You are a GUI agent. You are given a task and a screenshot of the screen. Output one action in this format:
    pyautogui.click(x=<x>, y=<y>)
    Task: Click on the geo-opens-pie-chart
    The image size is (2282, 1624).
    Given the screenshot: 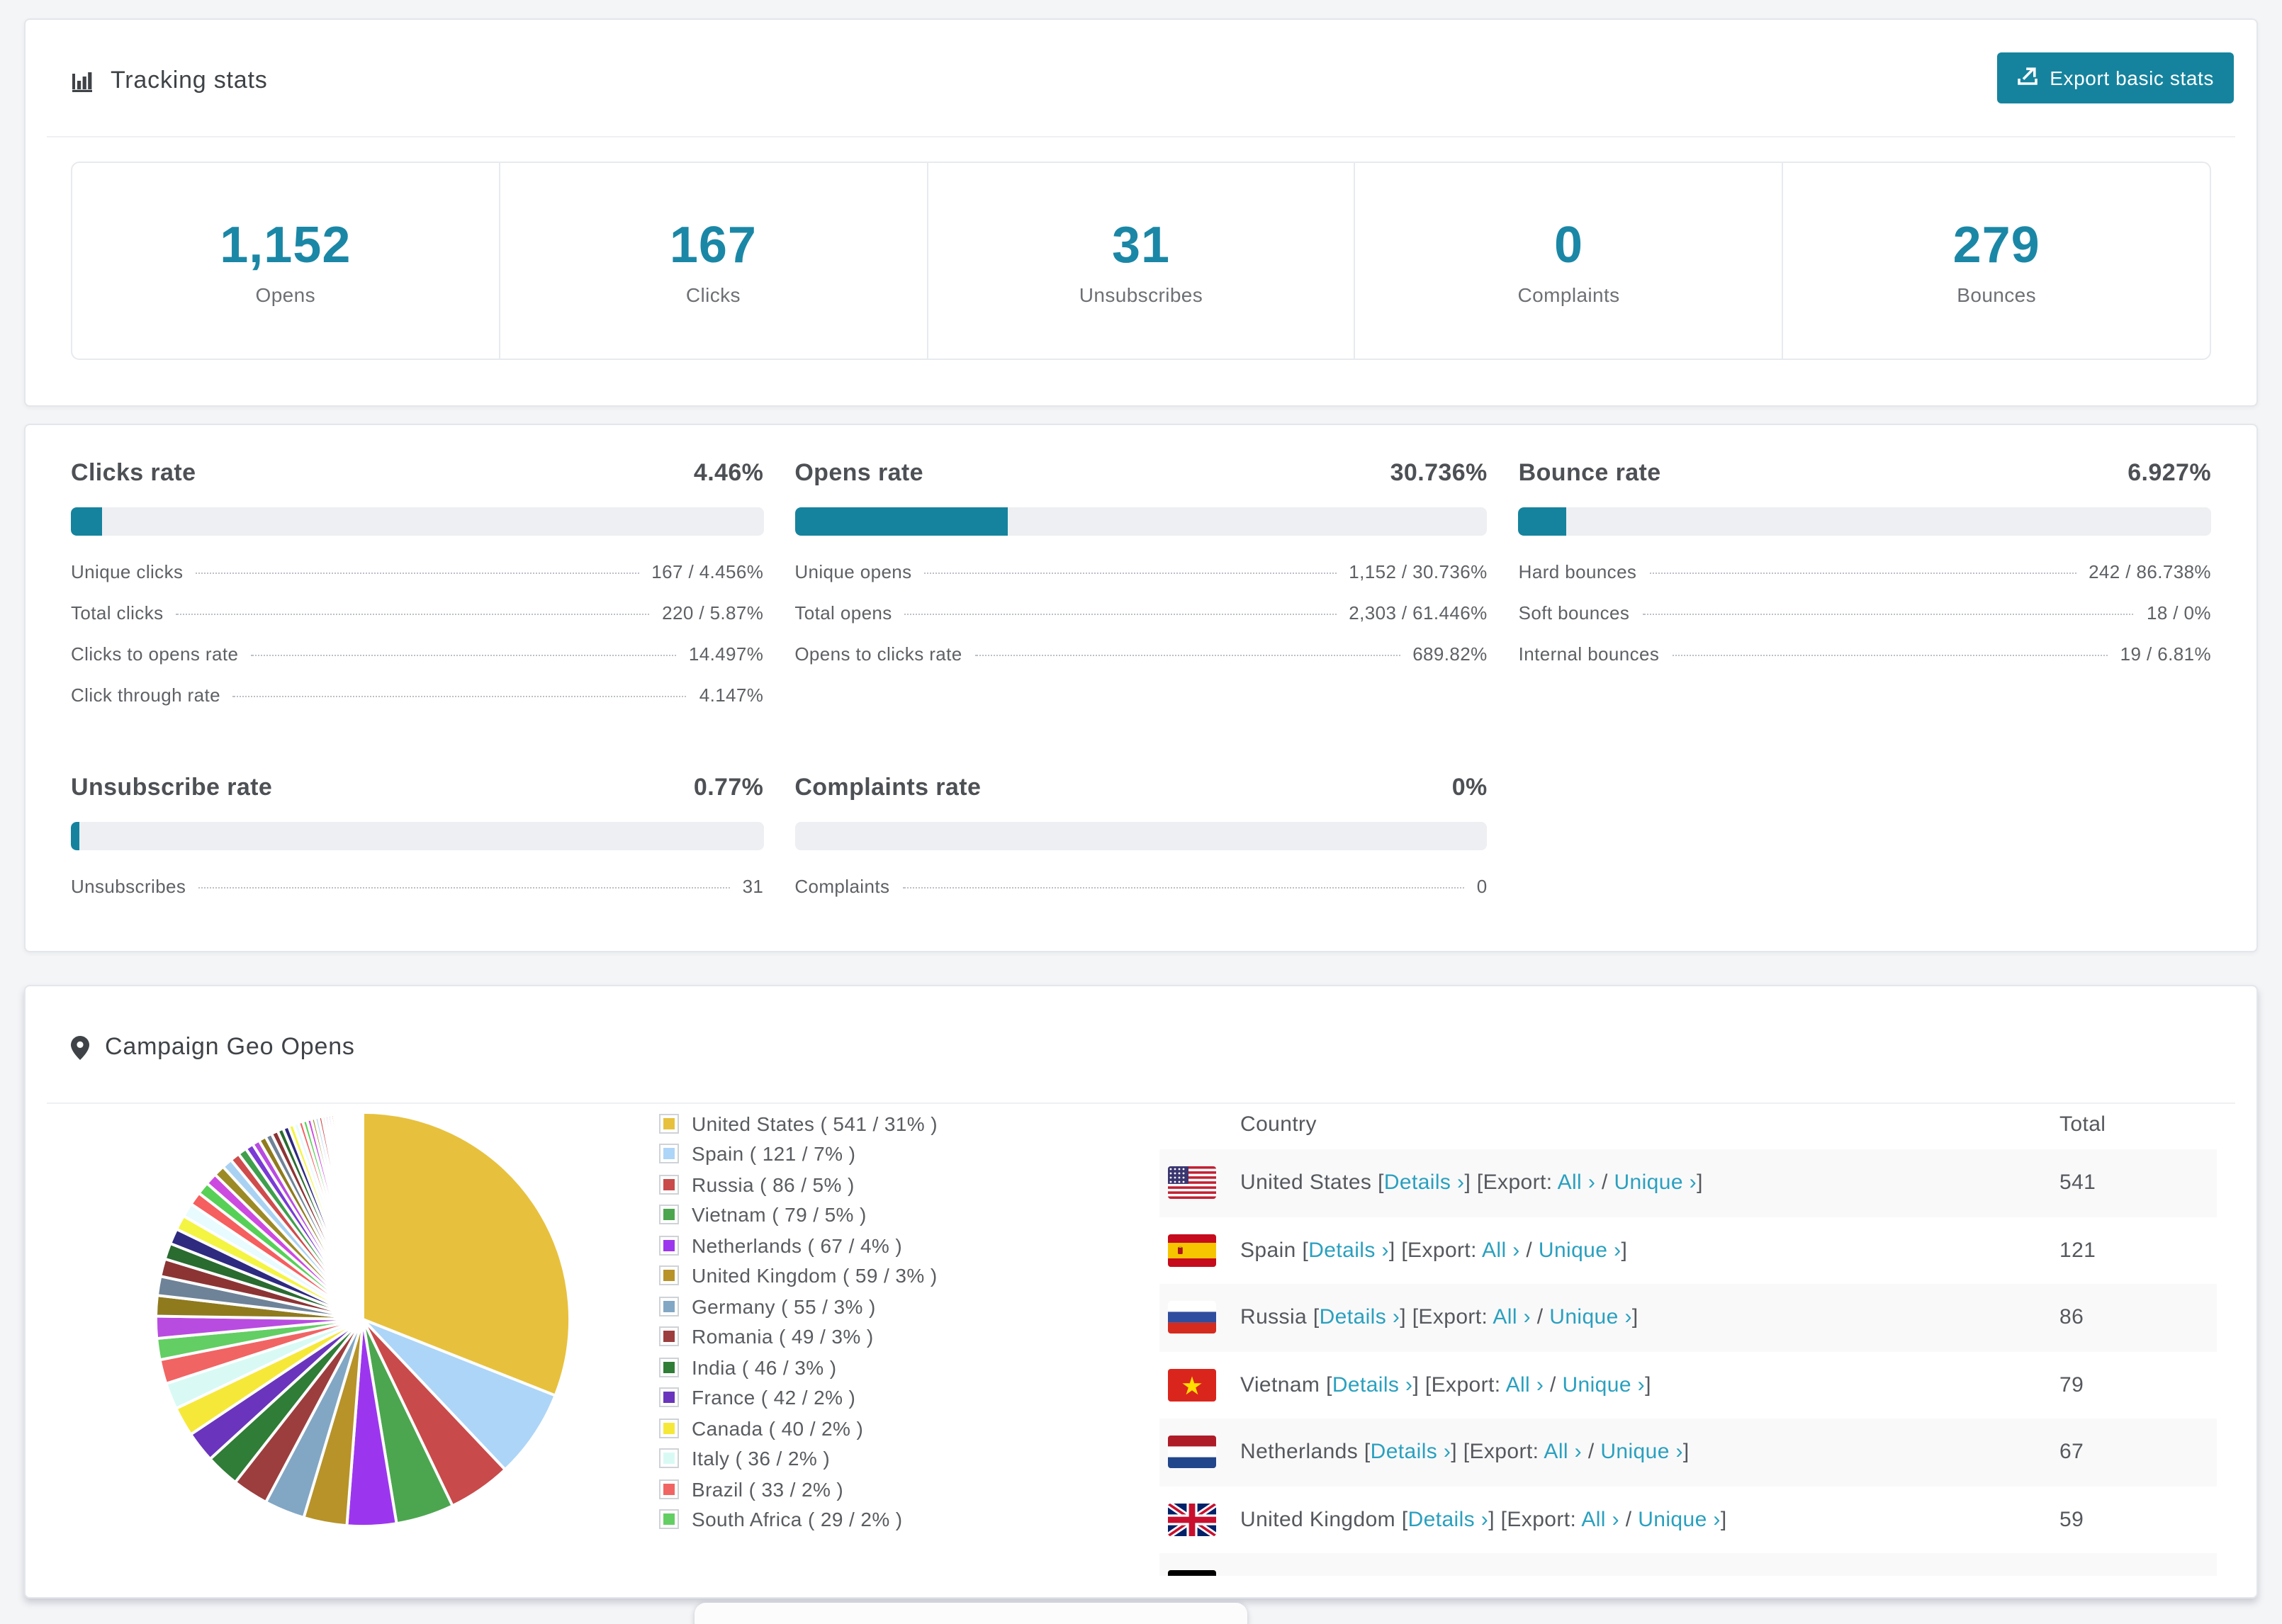 What is the action you would take?
    pyautogui.click(x=363, y=1320)
    